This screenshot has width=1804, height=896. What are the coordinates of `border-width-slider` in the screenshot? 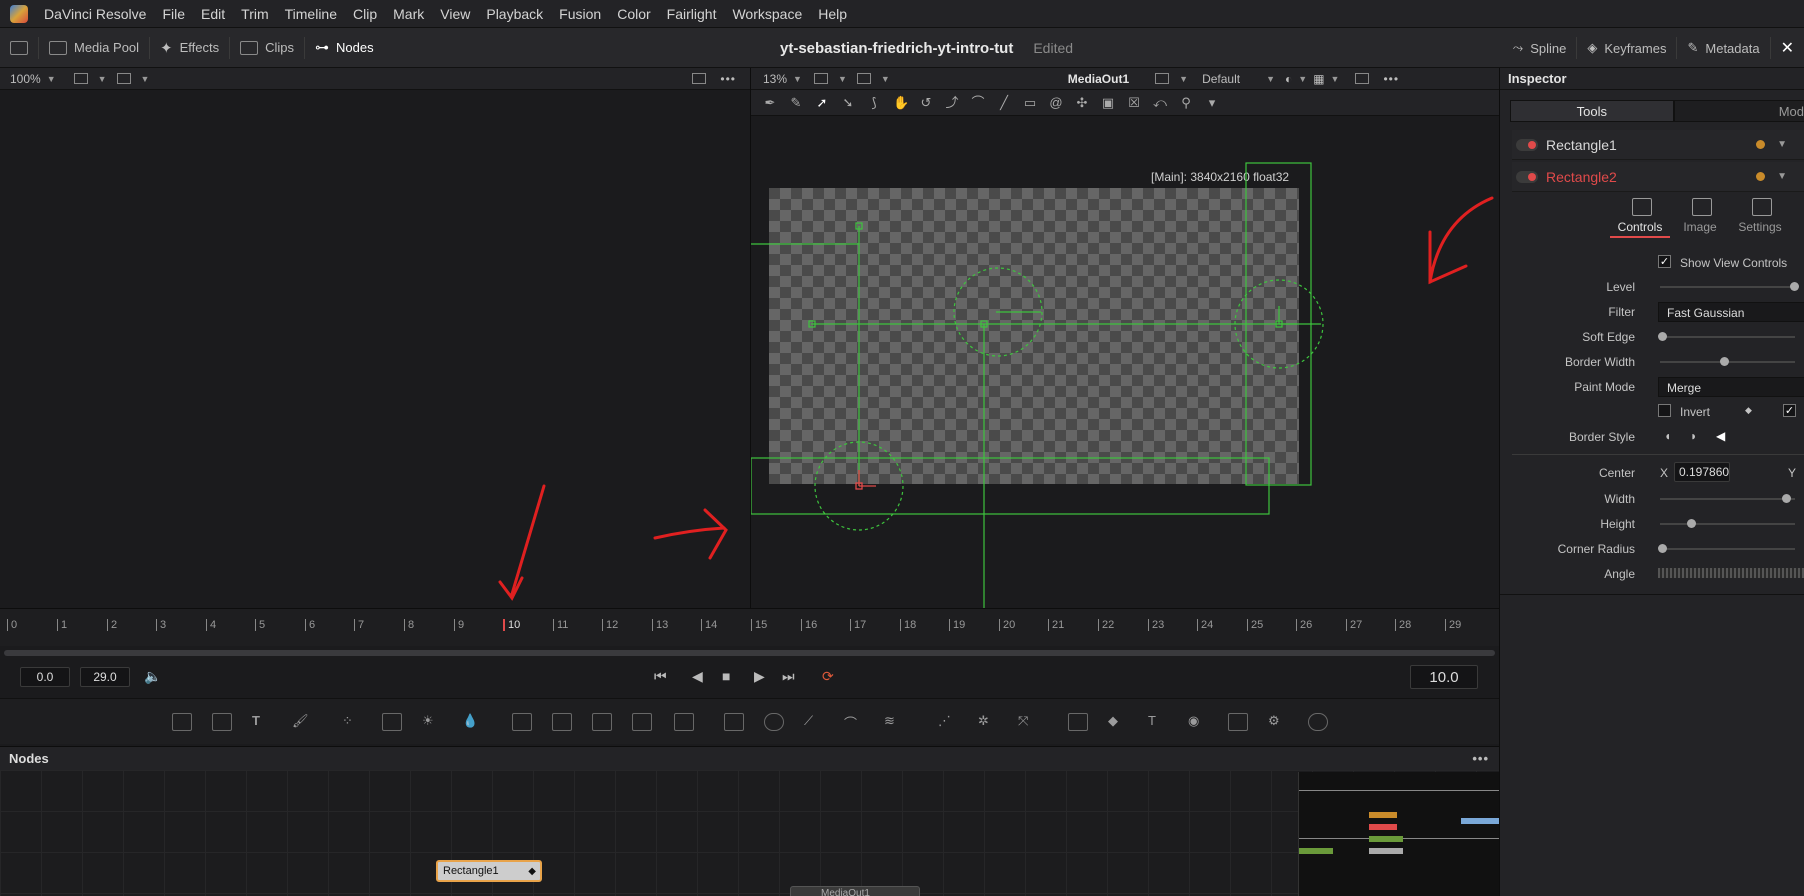 It's located at (1727, 361).